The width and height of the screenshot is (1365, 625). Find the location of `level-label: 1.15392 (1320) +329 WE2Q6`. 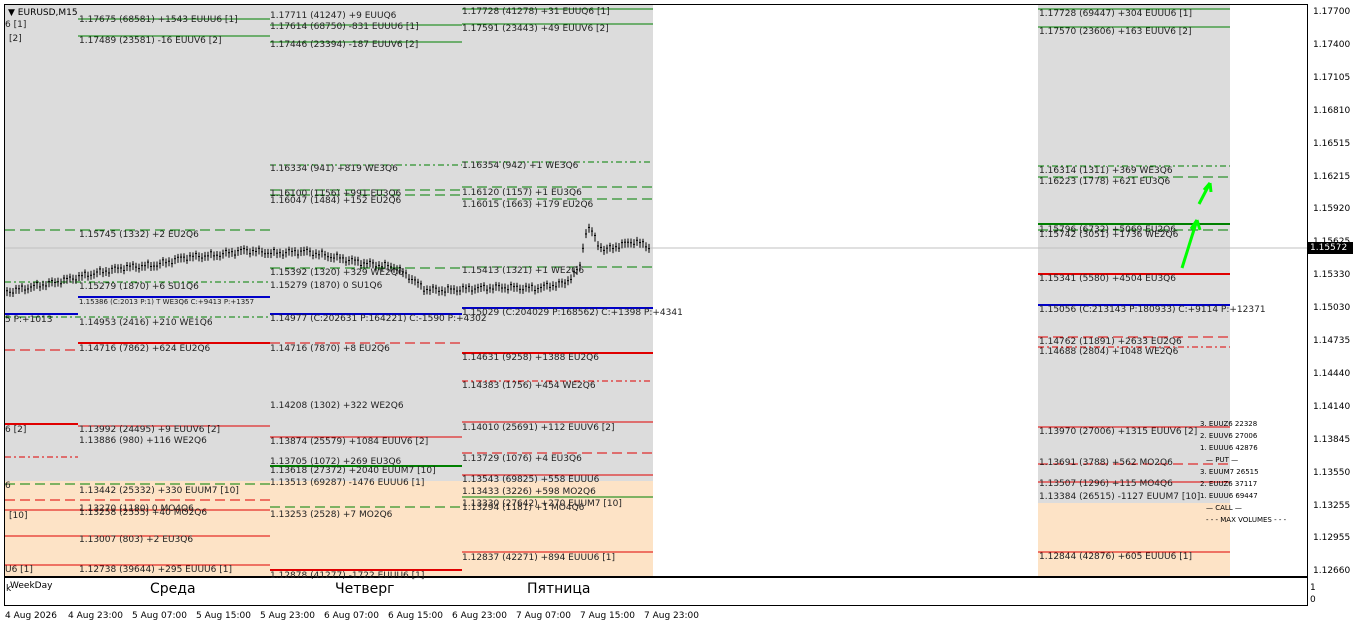

level-label: 1.15392 (1320) +329 WE2Q6 is located at coordinates (337, 273).